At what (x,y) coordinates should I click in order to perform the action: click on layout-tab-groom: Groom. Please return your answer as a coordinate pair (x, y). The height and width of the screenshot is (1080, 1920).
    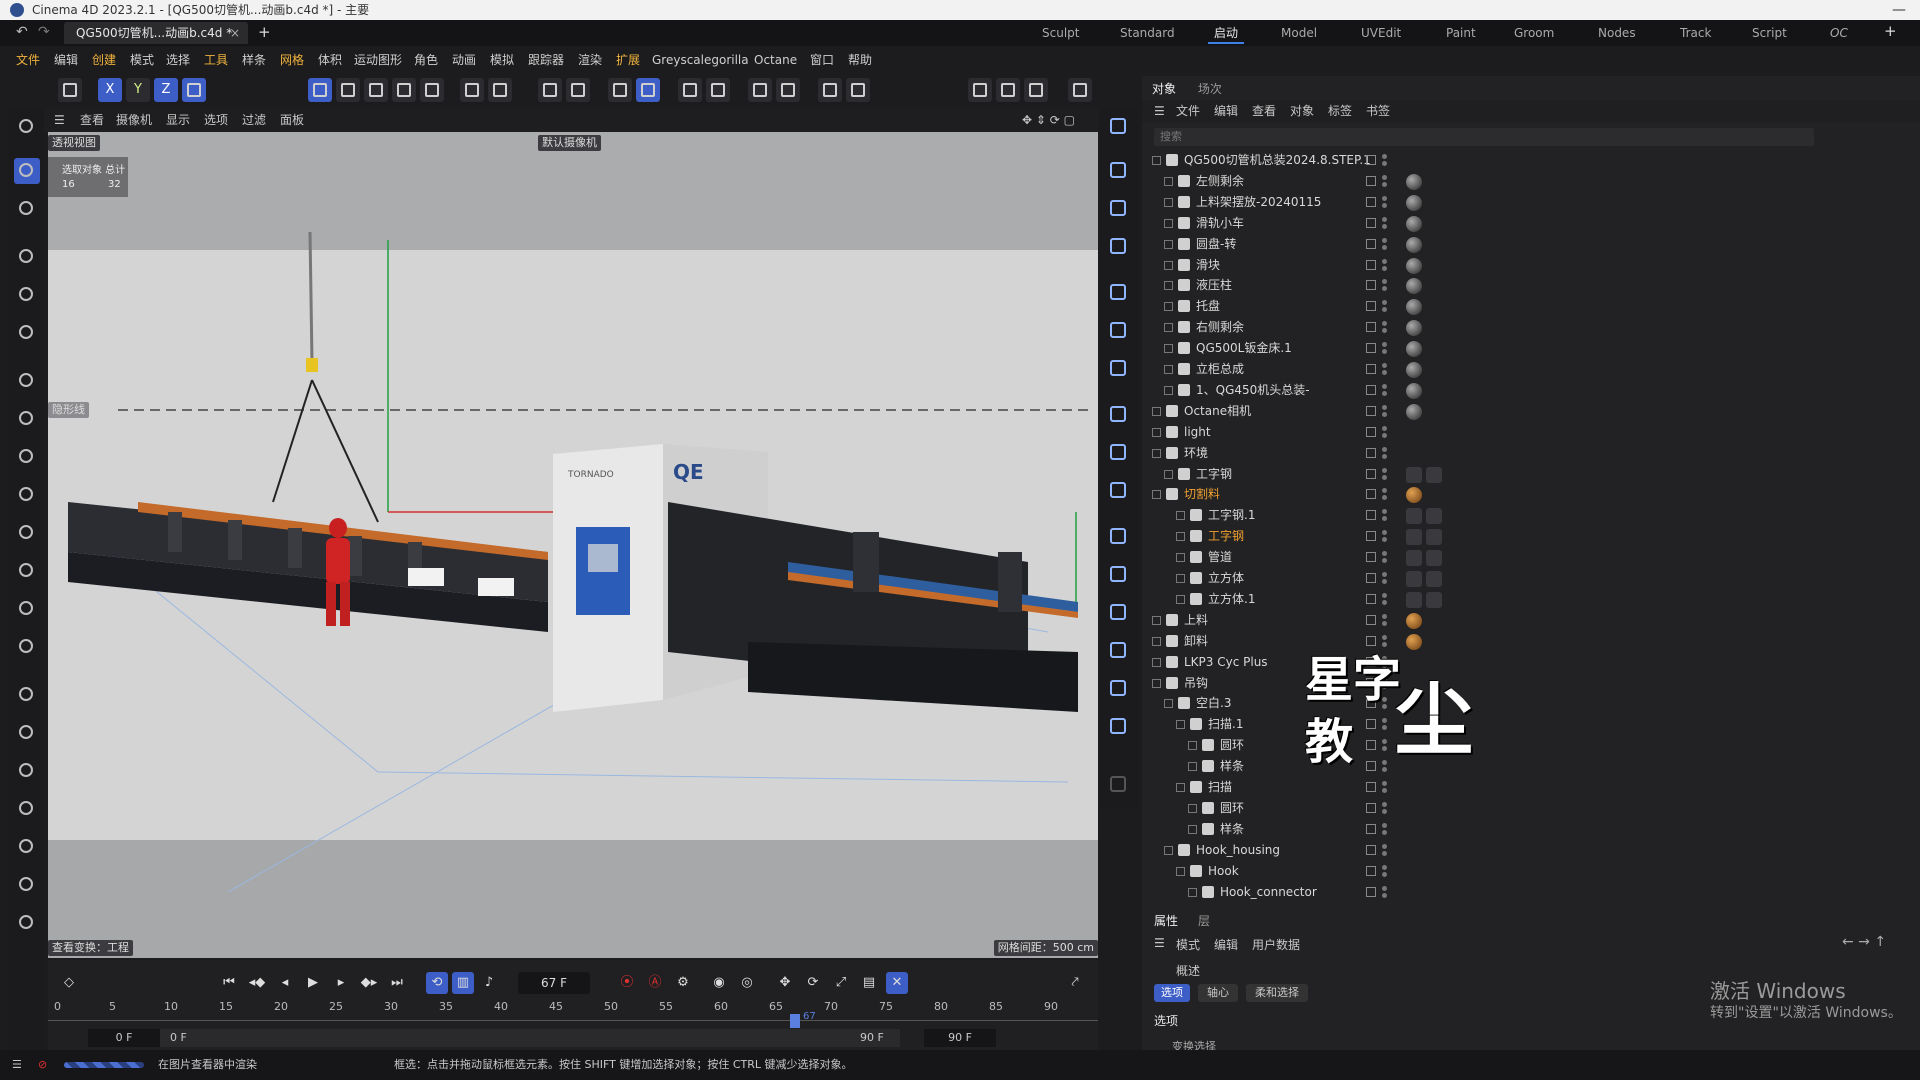
    Looking at the image, I should click on (1534, 33).